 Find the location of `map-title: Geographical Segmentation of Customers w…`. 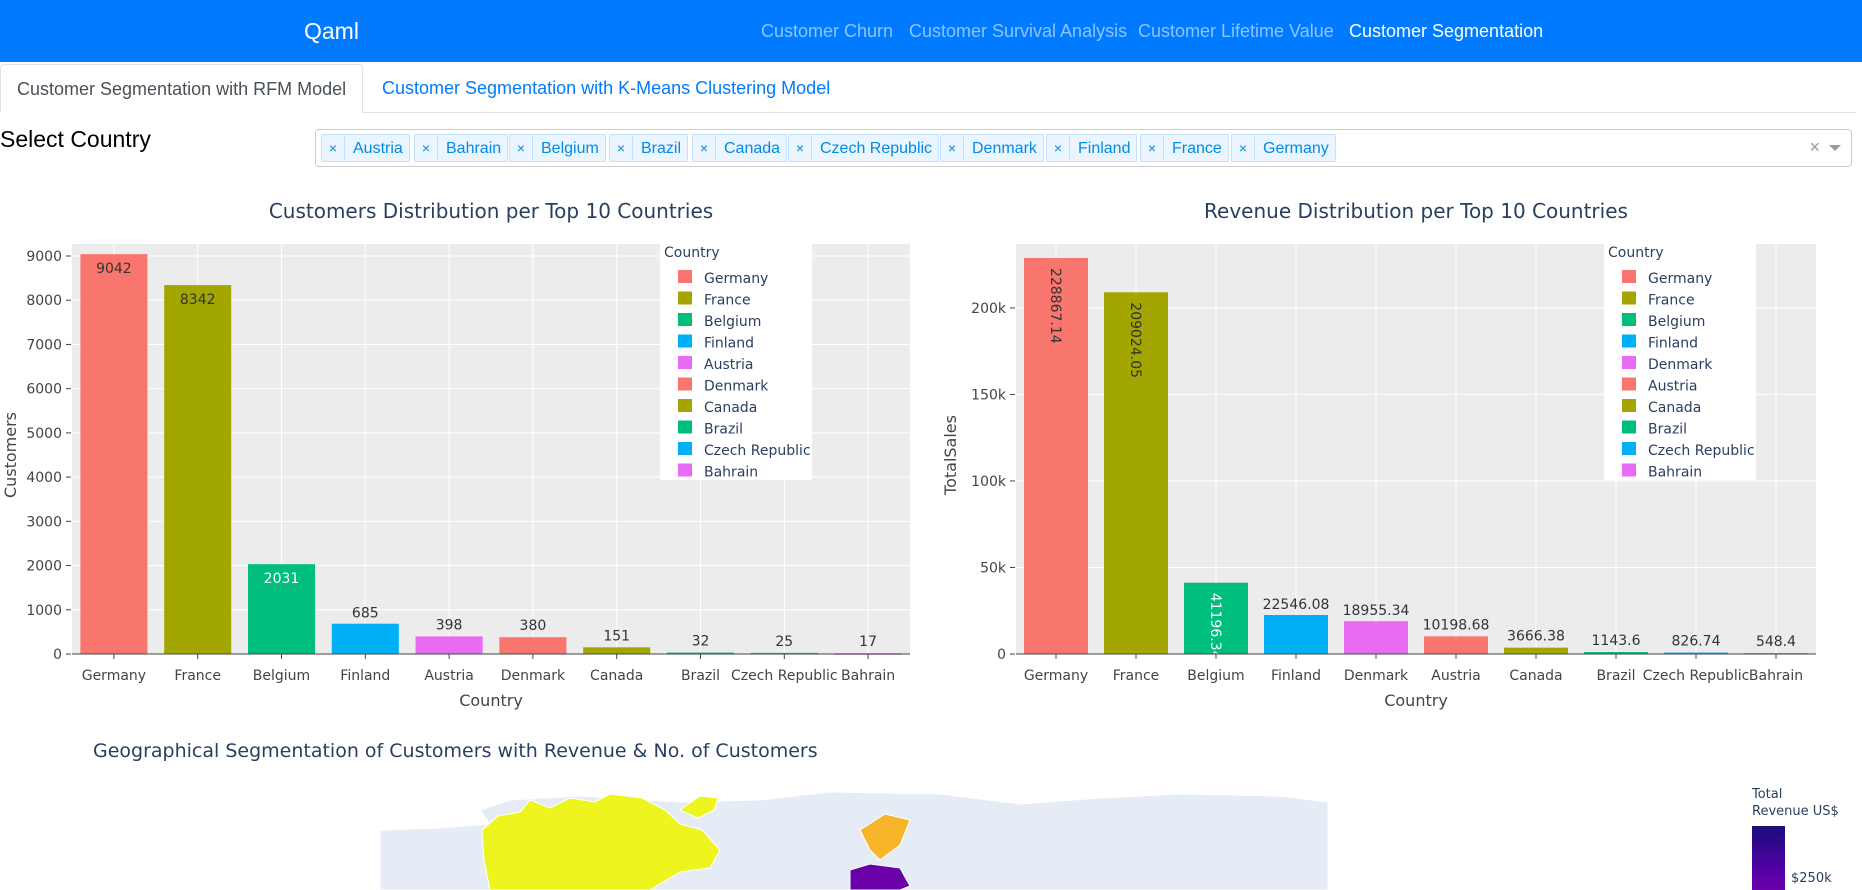

map-title: Geographical Segmentation of Customers w… is located at coordinates (455, 751).